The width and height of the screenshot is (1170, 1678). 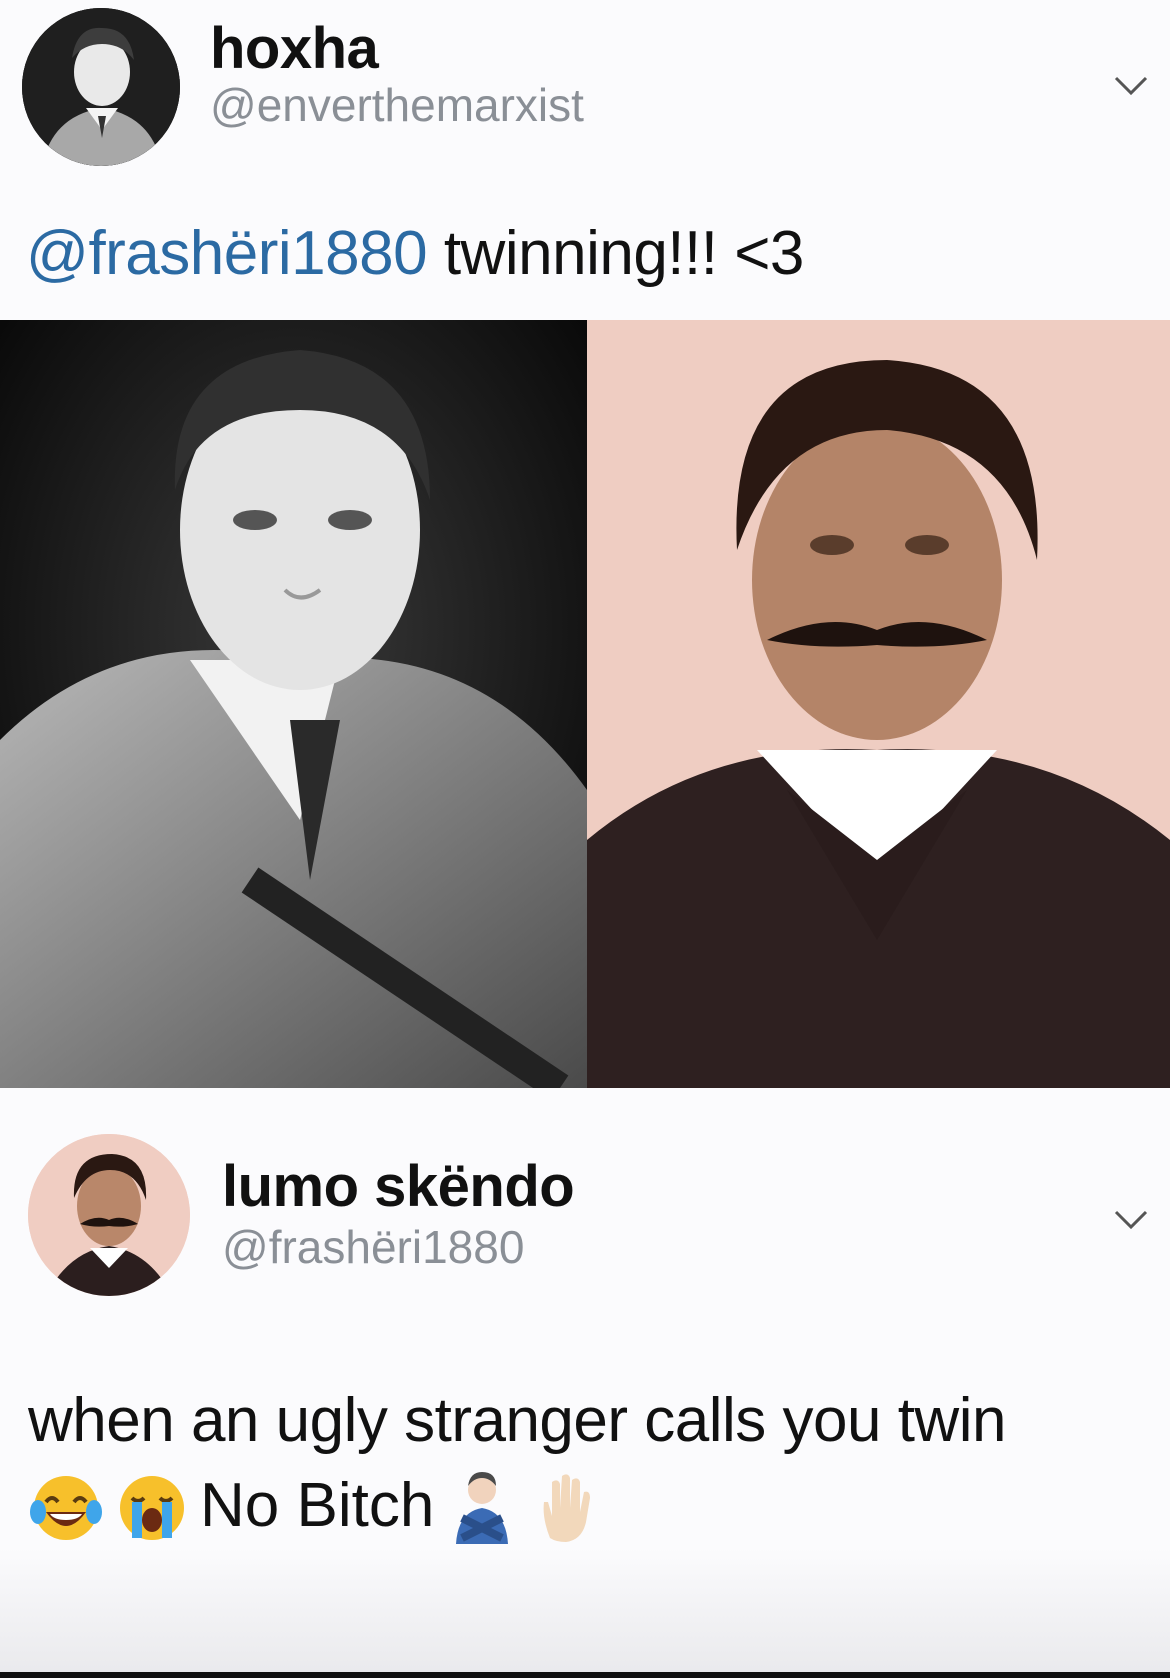 What do you see at coordinates (66, 1508) in the screenshot?
I see `laughing-tears-emoji` at bounding box center [66, 1508].